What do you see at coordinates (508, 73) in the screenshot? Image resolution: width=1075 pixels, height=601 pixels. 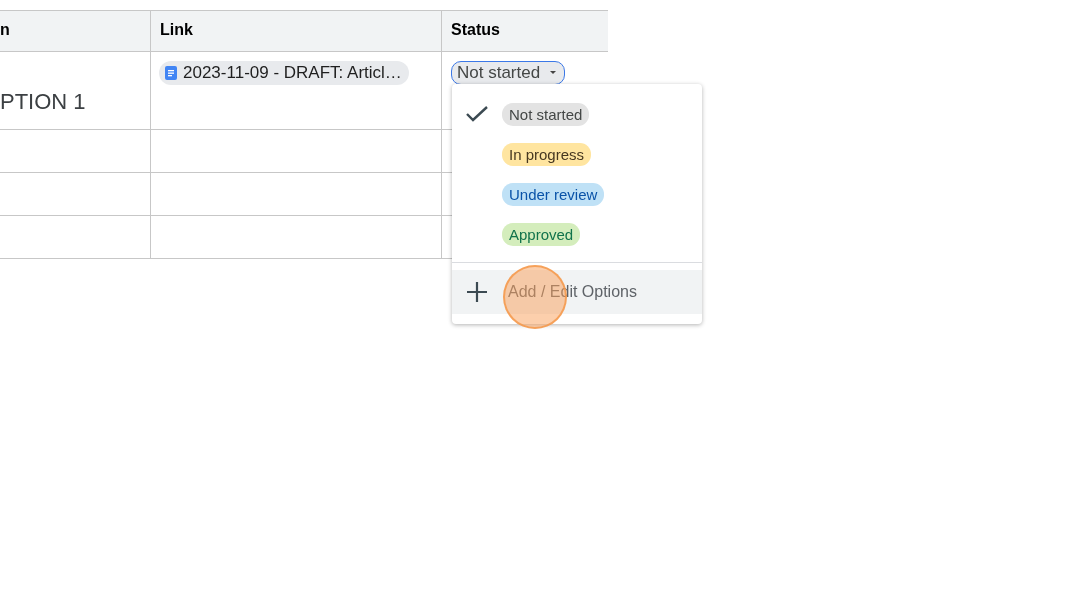 I see `status-dropdown: Not started` at bounding box center [508, 73].